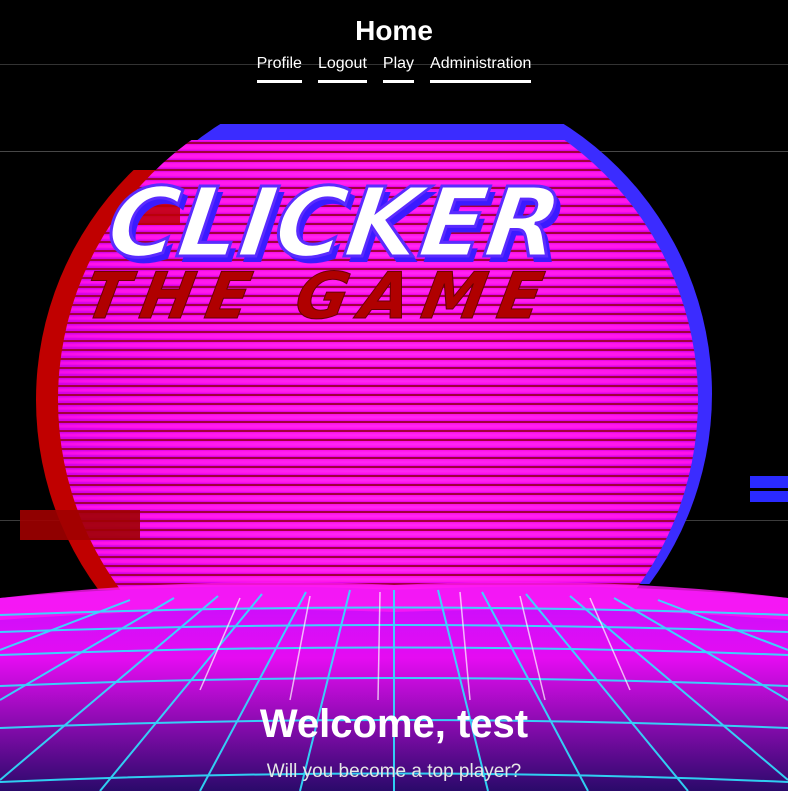 This screenshot has width=788, height=791. Describe the element at coordinates (394, 724) in the screenshot. I see `welcome-heading: Welcome, test` at that location.